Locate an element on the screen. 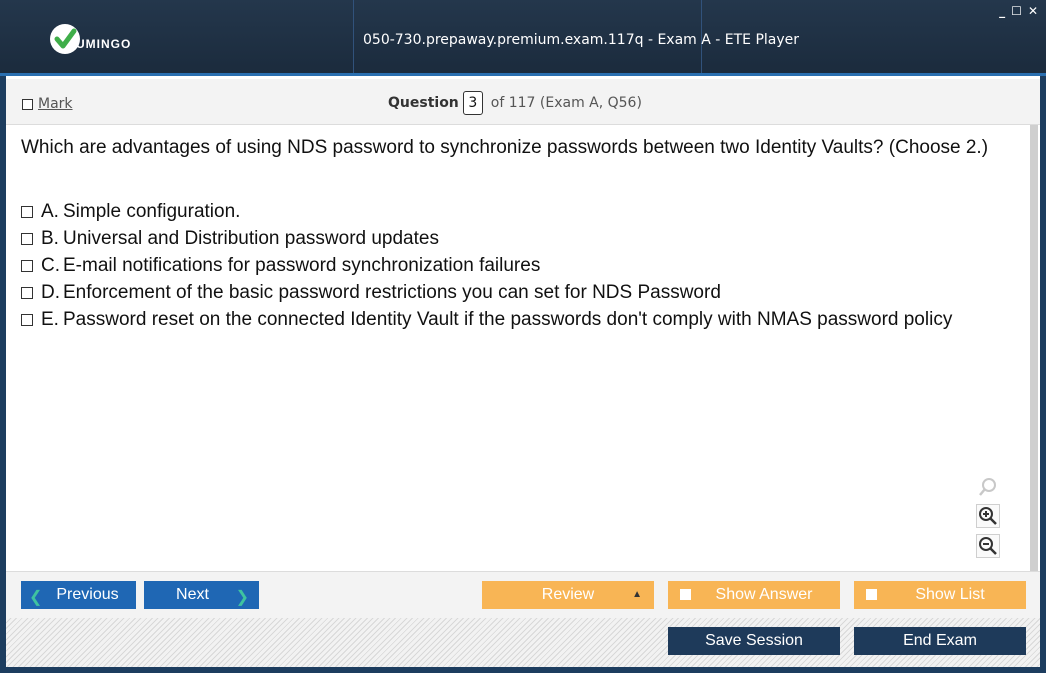  review-label: Review is located at coordinates (568, 594).